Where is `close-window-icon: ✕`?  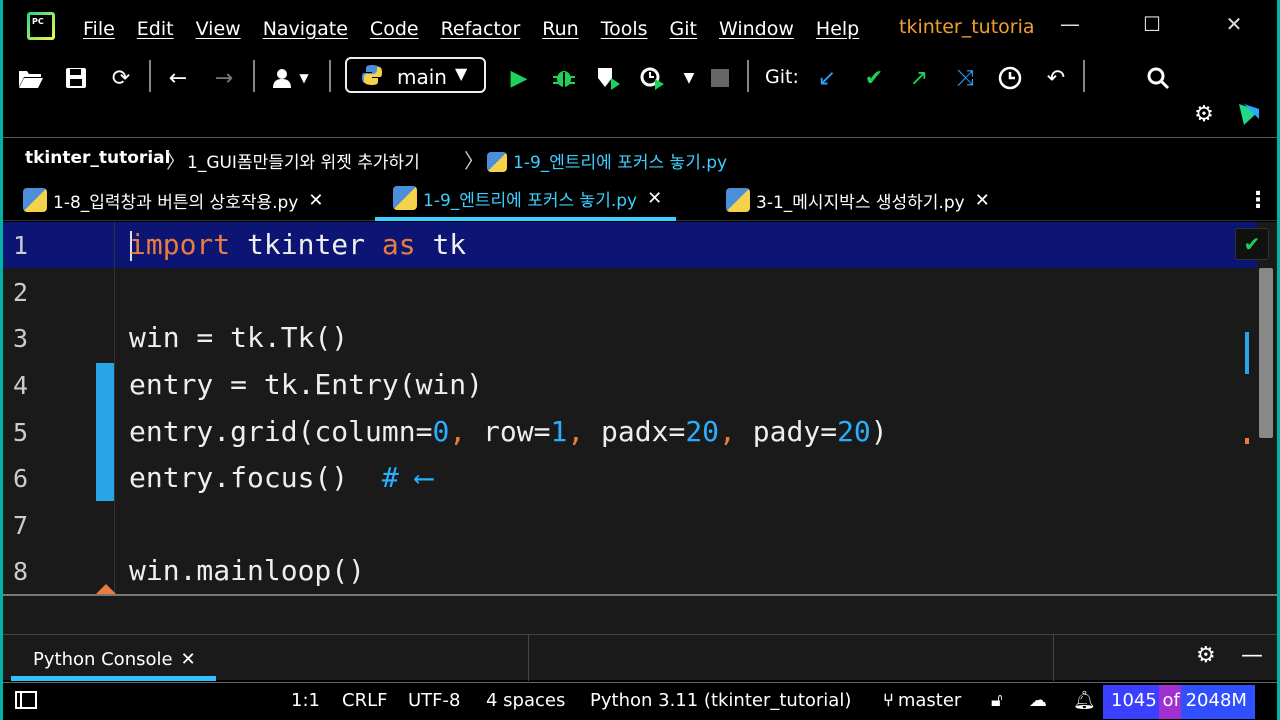
close-window-icon: ✕ is located at coordinates (1234, 24).